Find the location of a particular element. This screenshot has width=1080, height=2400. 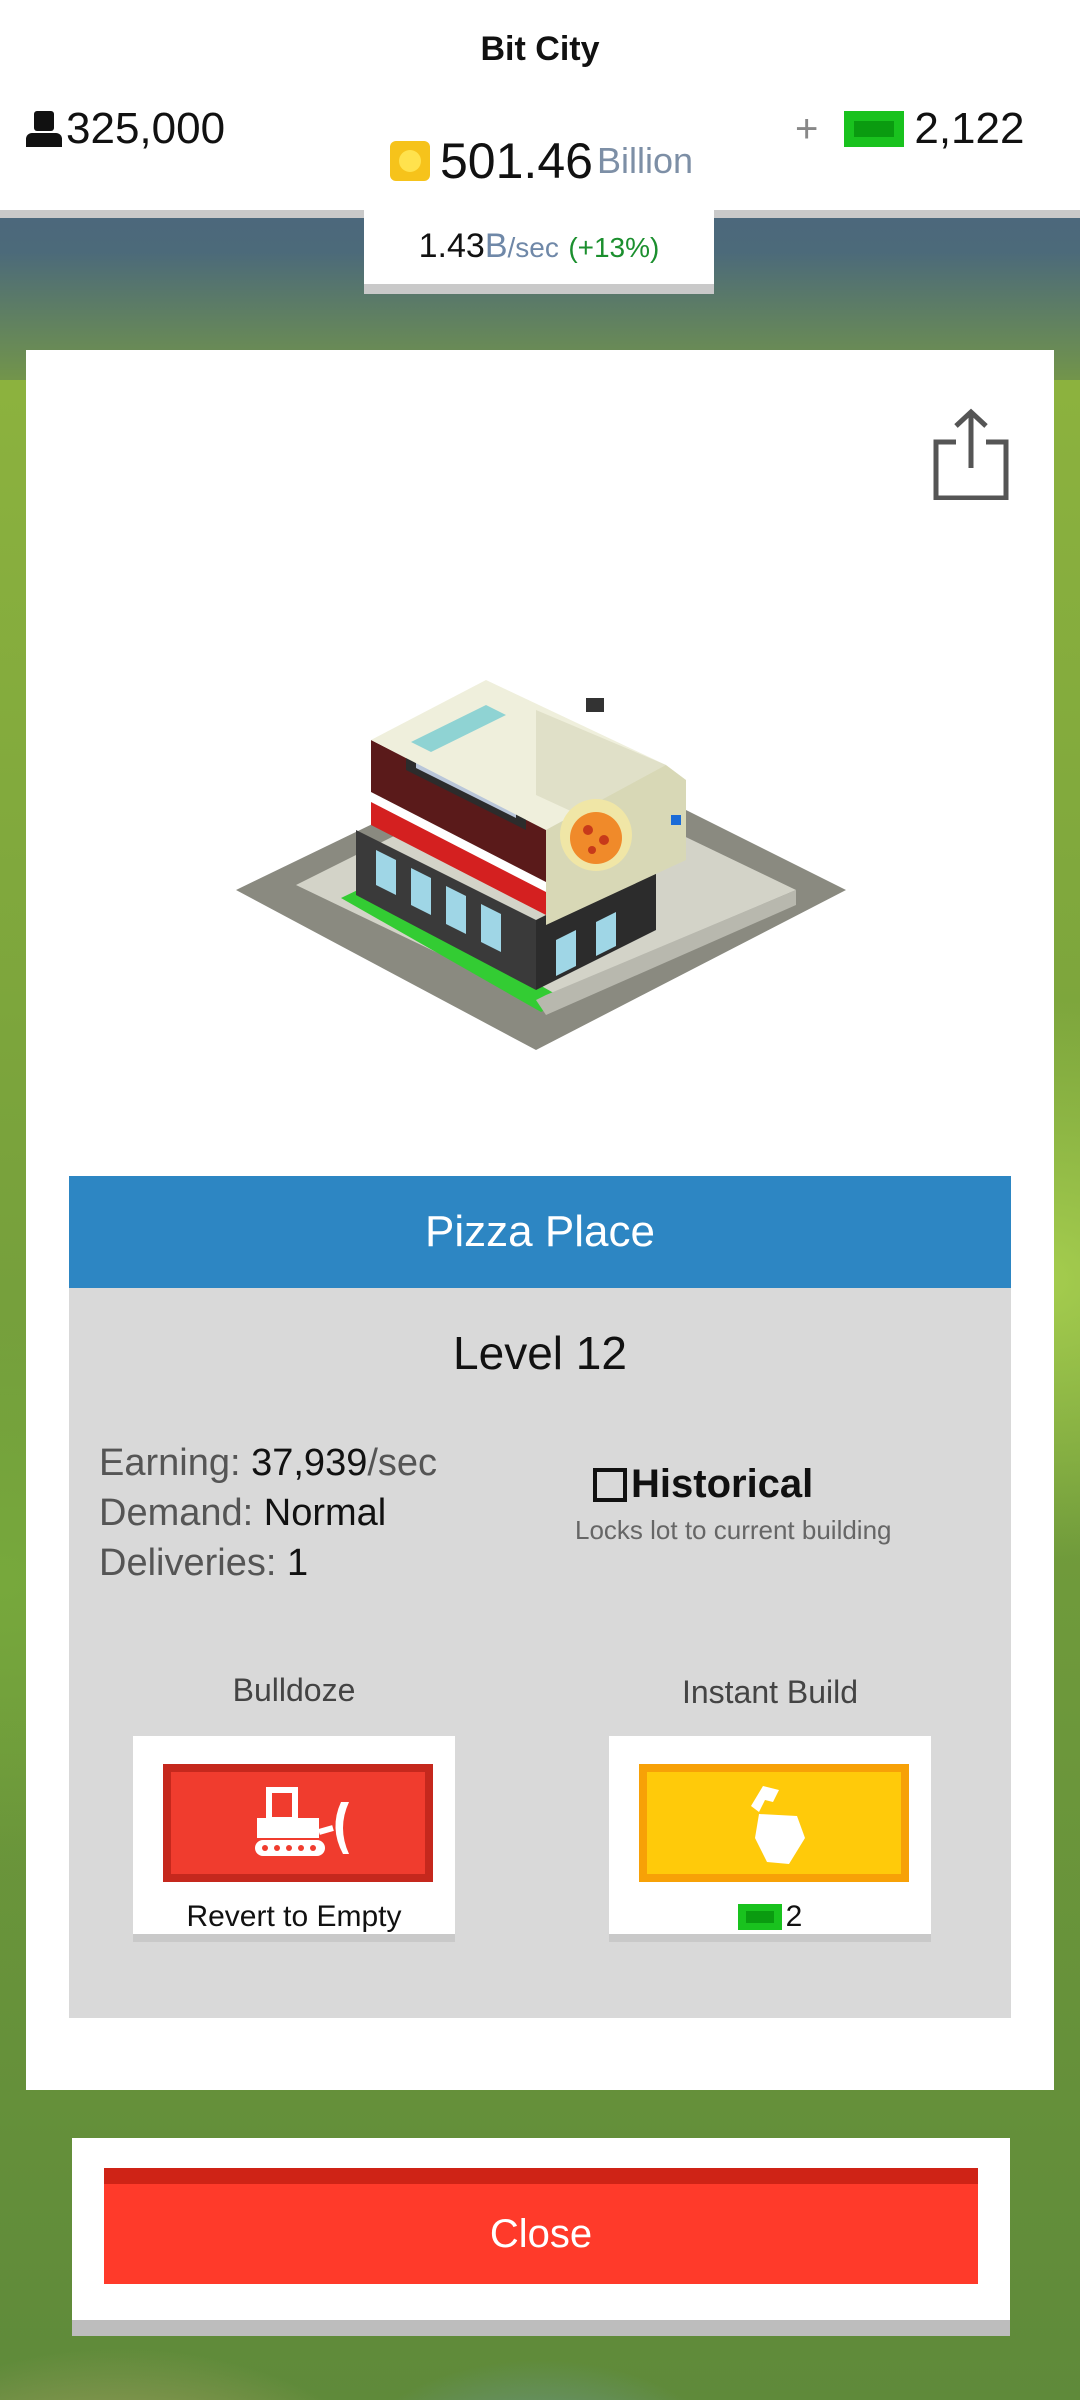

income-rate-box: 1.43B/sec (+13%) is located at coordinates (539, 252).